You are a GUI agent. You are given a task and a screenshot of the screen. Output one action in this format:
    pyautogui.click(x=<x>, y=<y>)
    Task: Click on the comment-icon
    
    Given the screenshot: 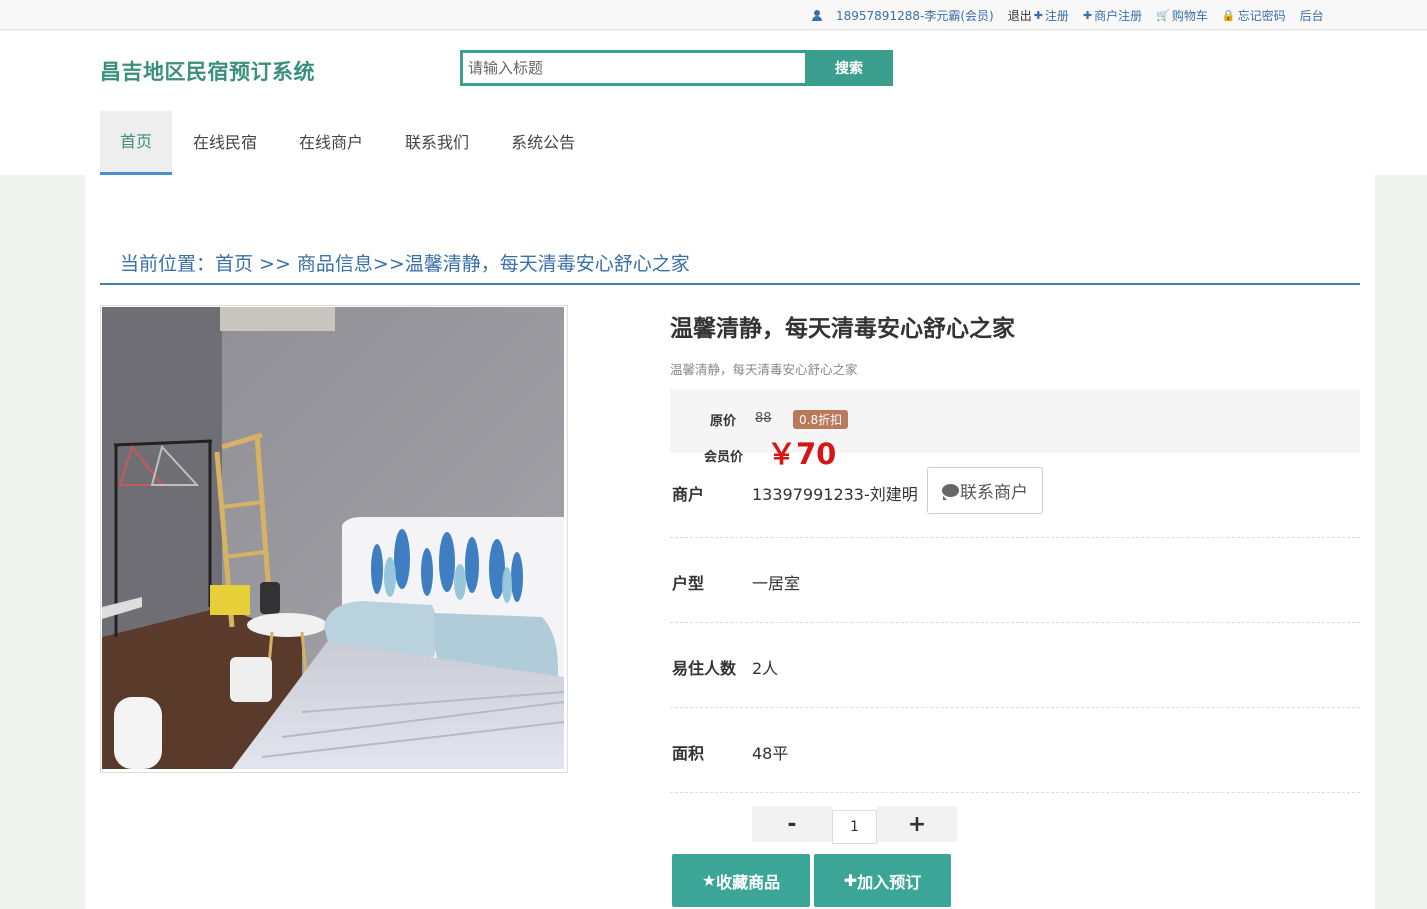 What is the action you would take?
    pyautogui.click(x=950, y=492)
    